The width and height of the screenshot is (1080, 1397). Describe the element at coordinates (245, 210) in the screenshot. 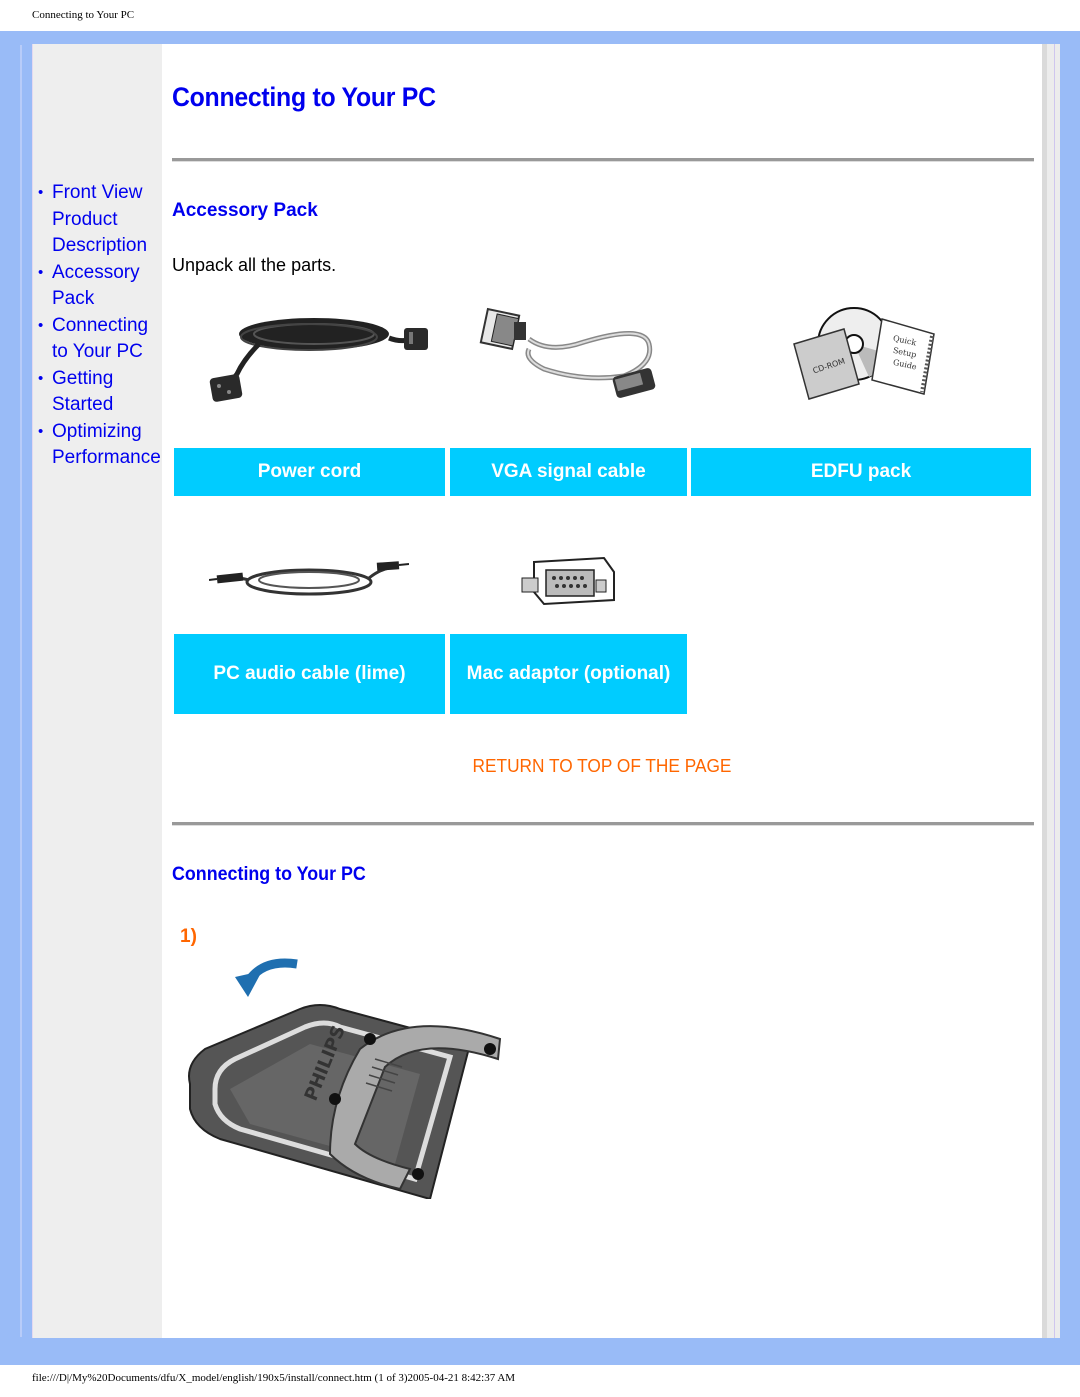

I see `accessory-pack-heading: Accessory Pack` at that location.